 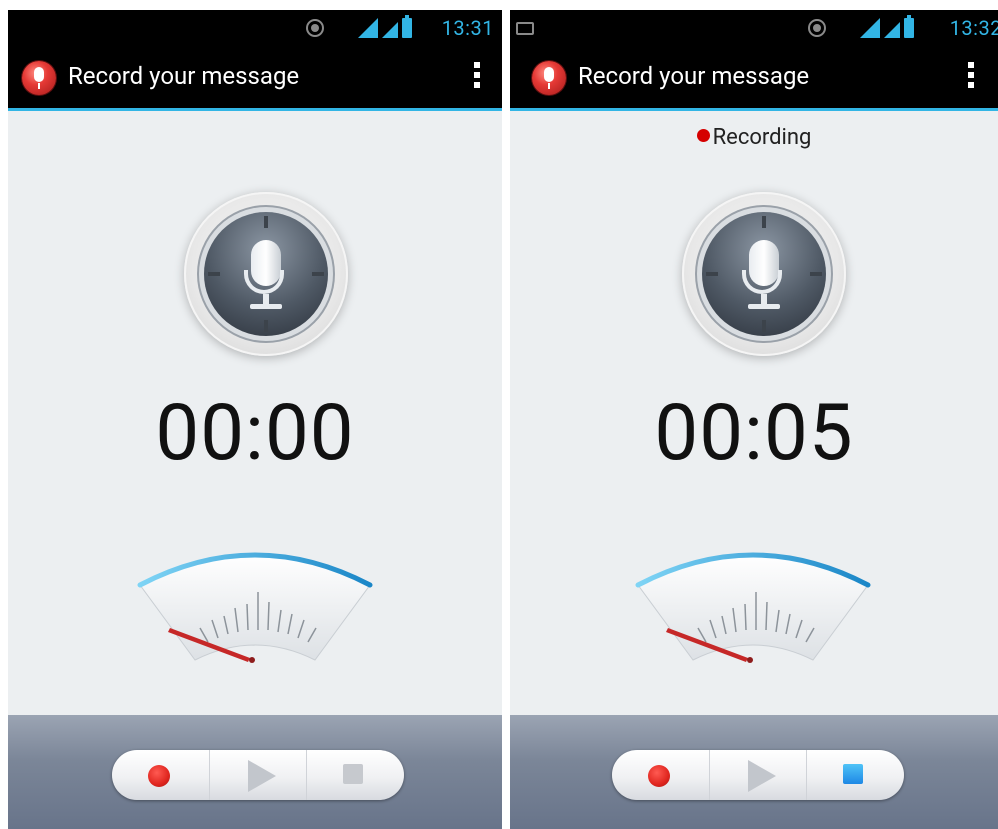 I want to click on recording-label: Recording, so click(x=762, y=137).